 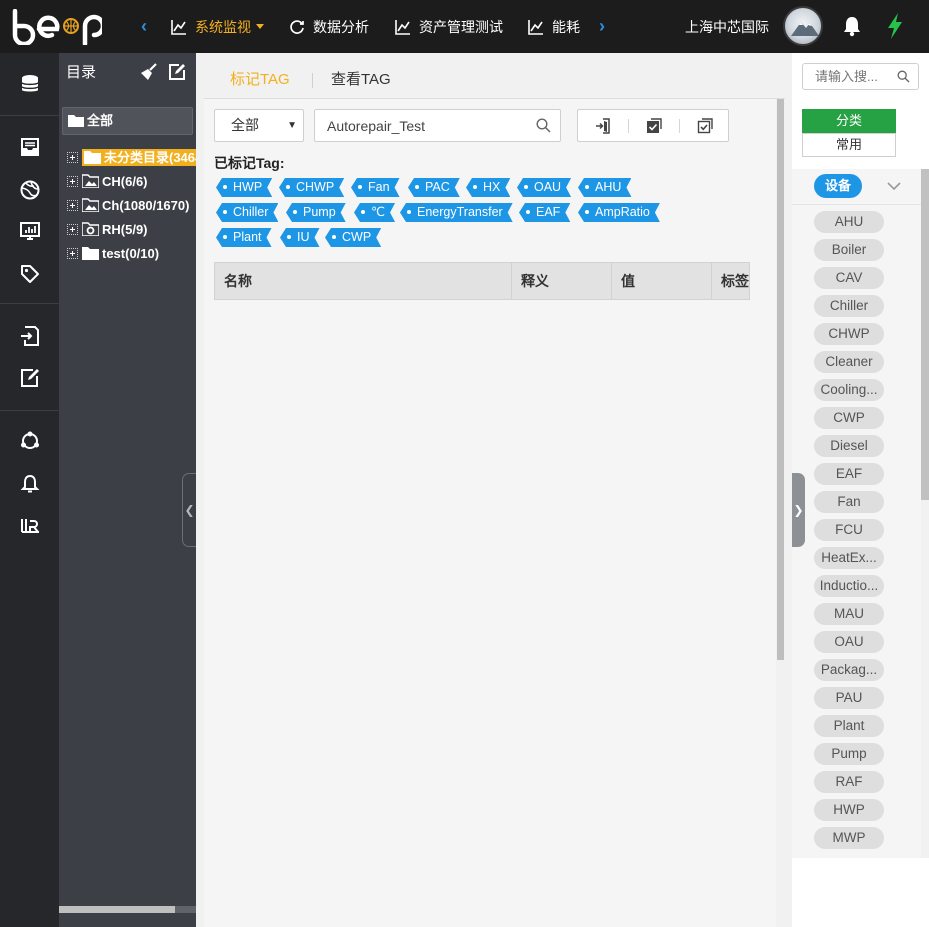 I want to click on category-pill: RAF, so click(x=849, y=782).